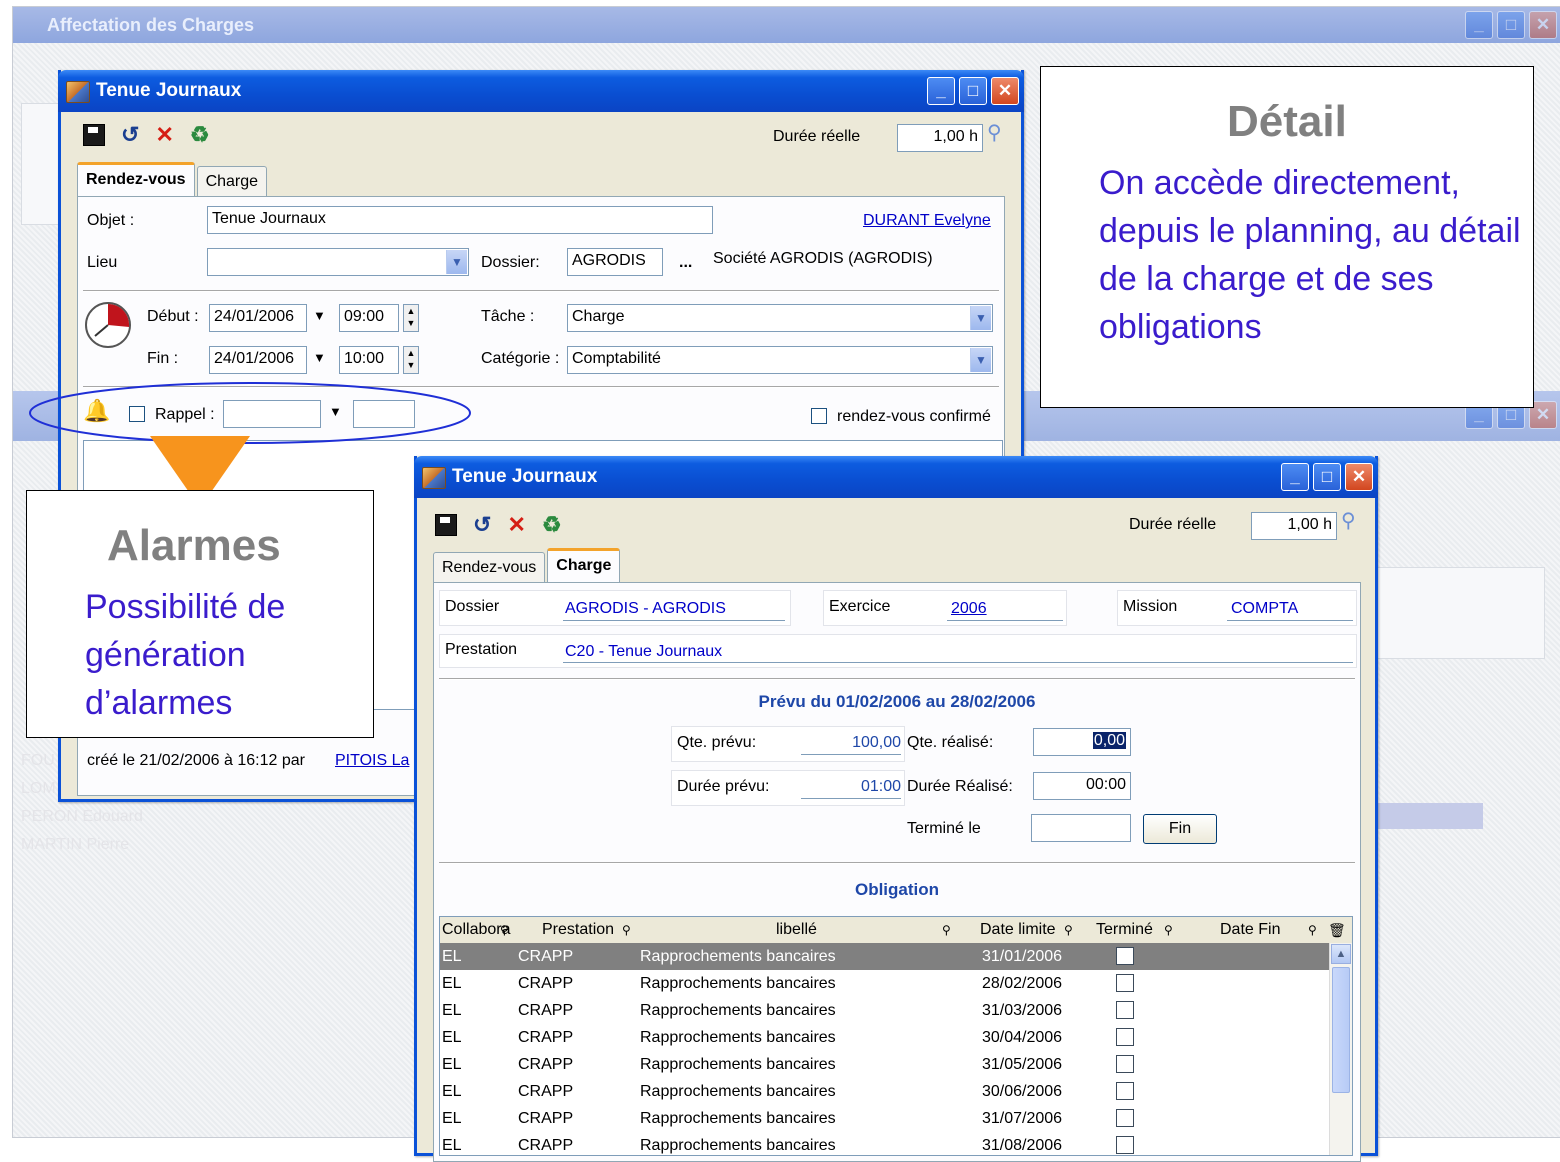 The width and height of the screenshot is (1560, 1162). I want to click on debut-date-field: 24/01/2006, so click(258, 318).